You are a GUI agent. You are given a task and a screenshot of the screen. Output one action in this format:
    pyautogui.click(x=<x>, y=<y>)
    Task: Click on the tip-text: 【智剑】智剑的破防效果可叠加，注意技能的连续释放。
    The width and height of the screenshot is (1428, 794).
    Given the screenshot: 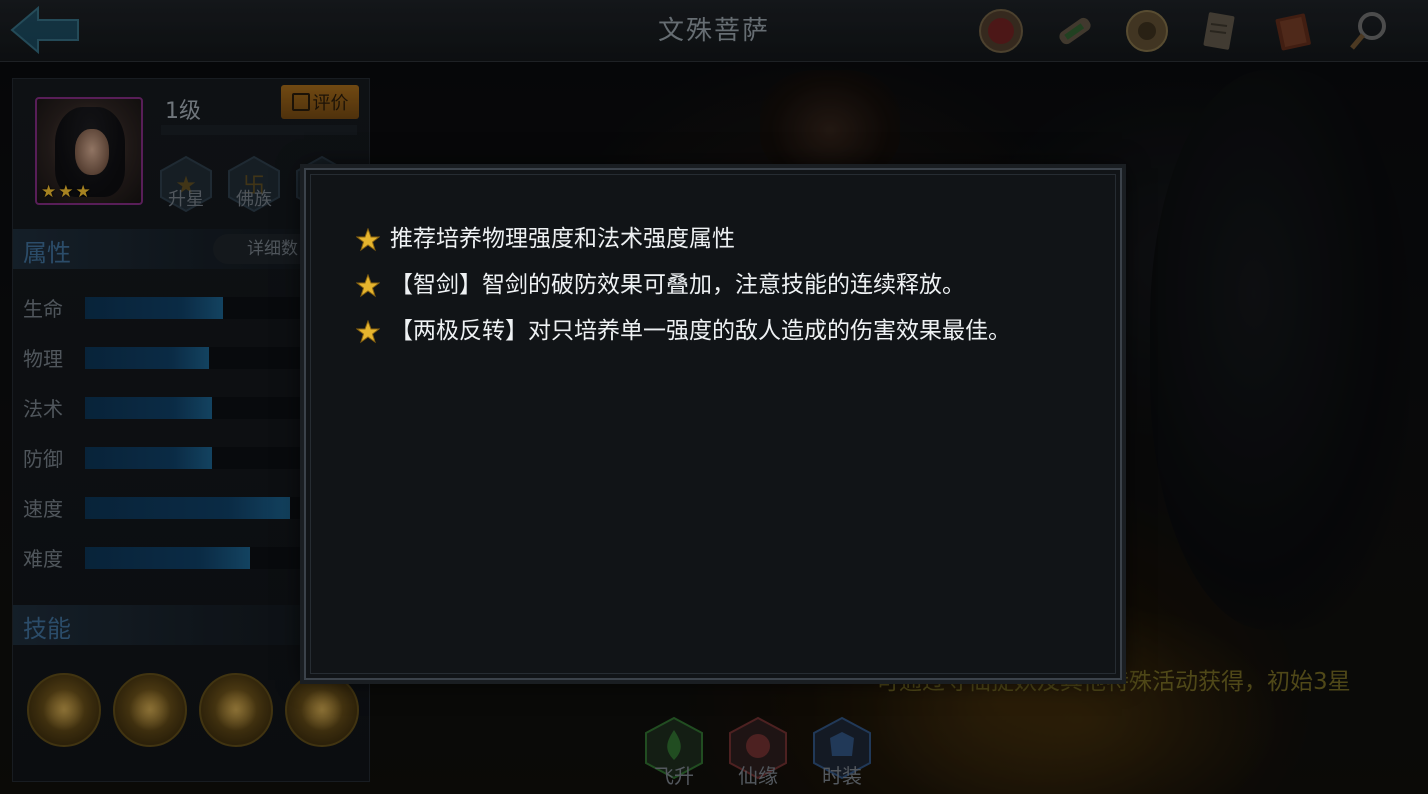 What is the action you would take?
    pyautogui.click(x=677, y=285)
    